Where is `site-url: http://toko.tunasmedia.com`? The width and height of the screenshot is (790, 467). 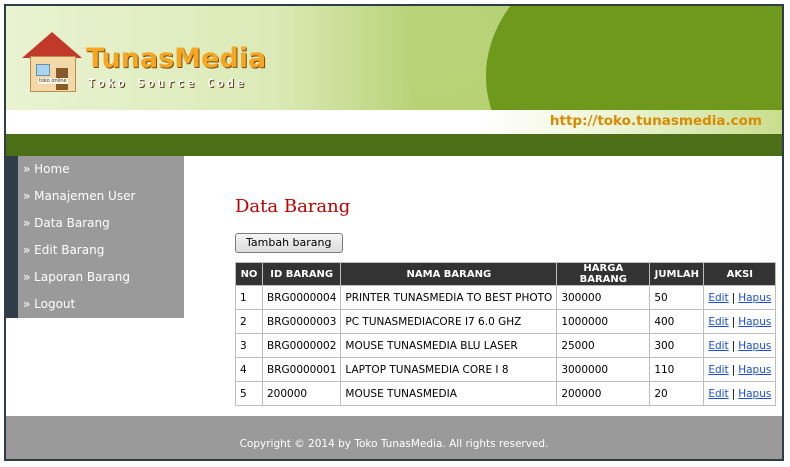 site-url: http://toko.tunasmedia.com is located at coordinates (655, 121).